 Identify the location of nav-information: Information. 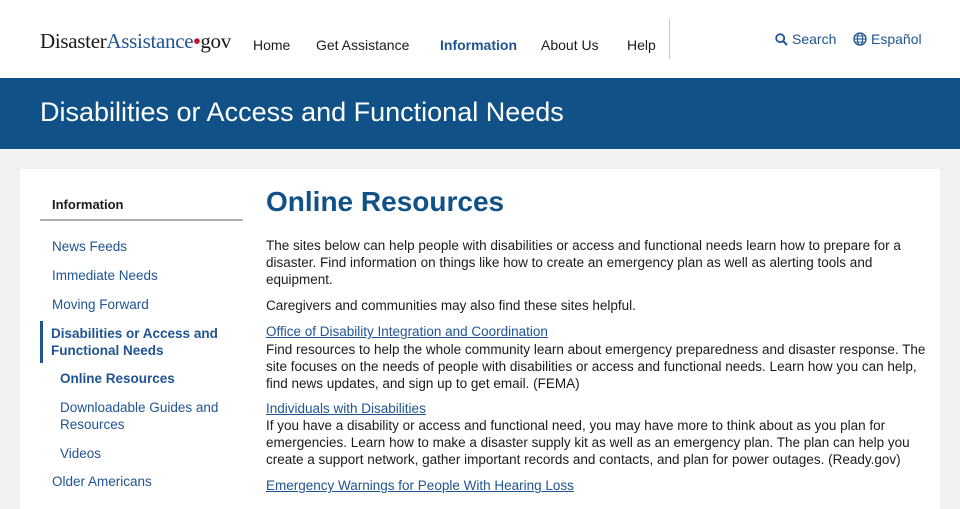
(478, 45).